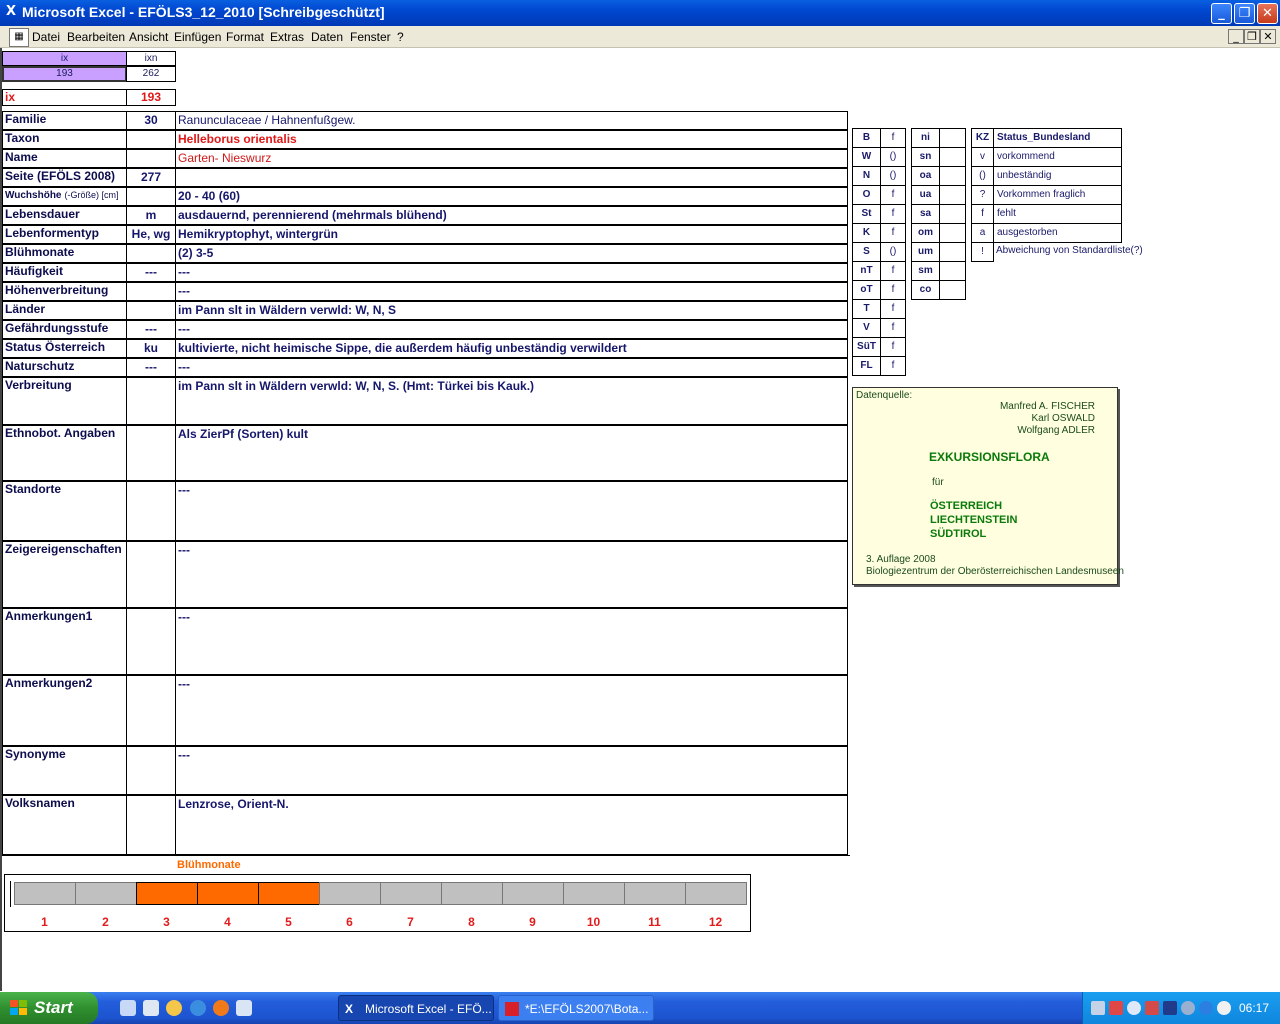 Image resolution: width=1280 pixels, height=1024 pixels. What do you see at coordinates (64, 58) in the screenshot?
I see `ix-header-cell: ix` at bounding box center [64, 58].